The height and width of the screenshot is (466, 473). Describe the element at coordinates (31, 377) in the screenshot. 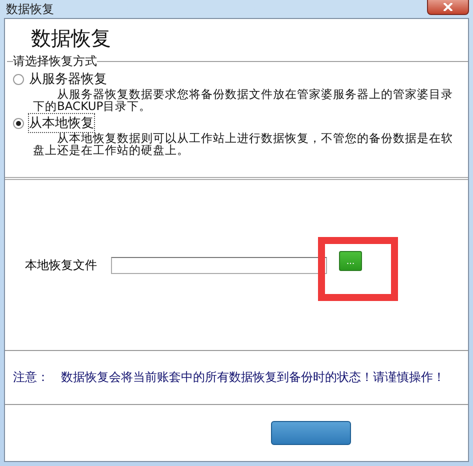

I see `notice-label: 注意：` at that location.